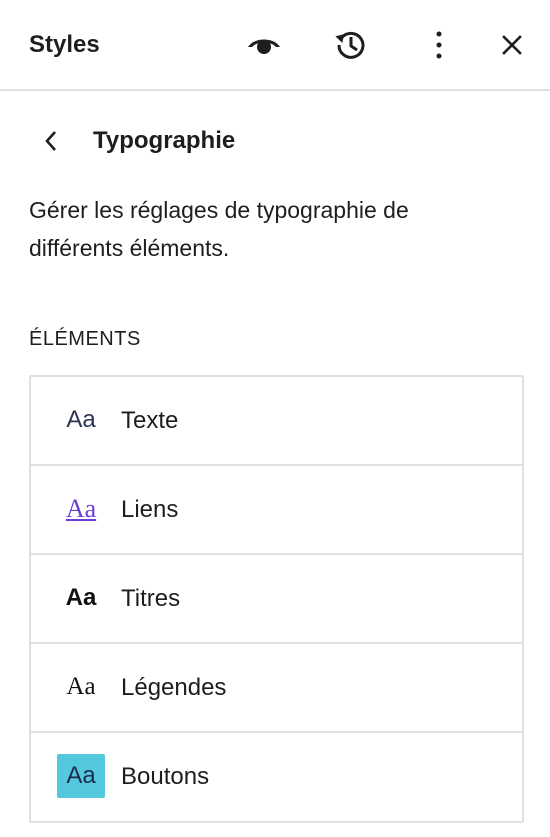 This screenshot has width=550, height=837. What do you see at coordinates (85, 339) in the screenshot?
I see `elements-heading: Éléments` at bounding box center [85, 339].